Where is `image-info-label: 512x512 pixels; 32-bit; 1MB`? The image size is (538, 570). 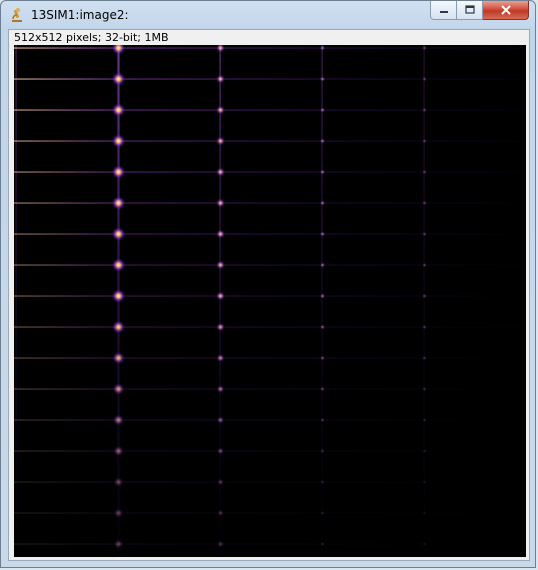 image-info-label: 512x512 pixels; 32-bit; 1MB is located at coordinates (91, 37).